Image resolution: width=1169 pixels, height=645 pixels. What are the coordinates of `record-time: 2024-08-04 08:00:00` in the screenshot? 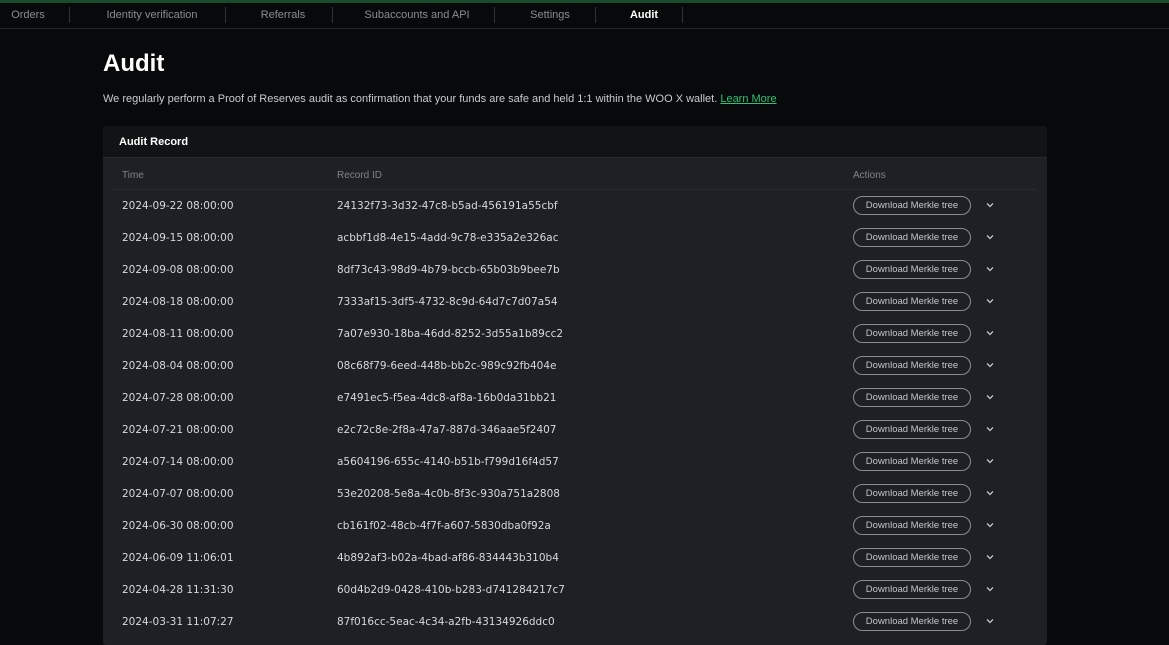 It's located at (178, 366).